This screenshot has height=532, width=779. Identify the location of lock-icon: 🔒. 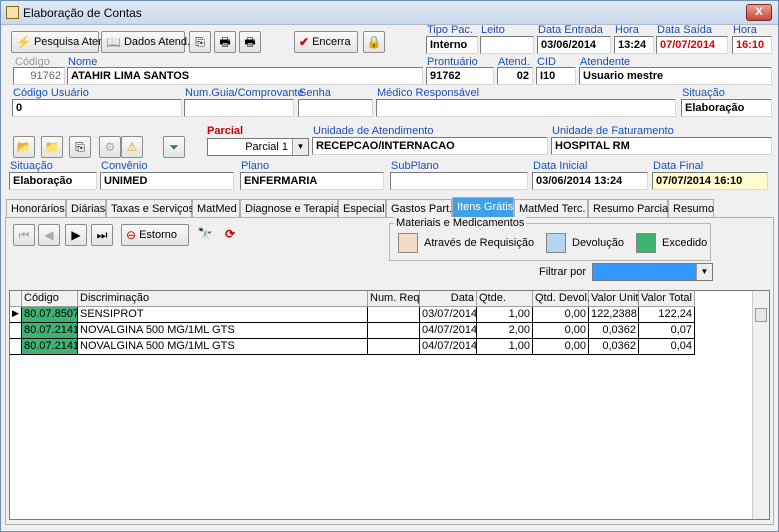
(374, 42).